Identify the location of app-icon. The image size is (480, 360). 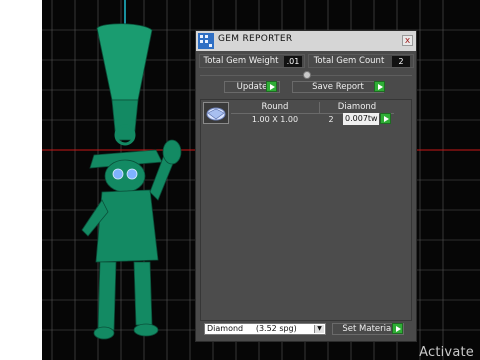
(206, 41).